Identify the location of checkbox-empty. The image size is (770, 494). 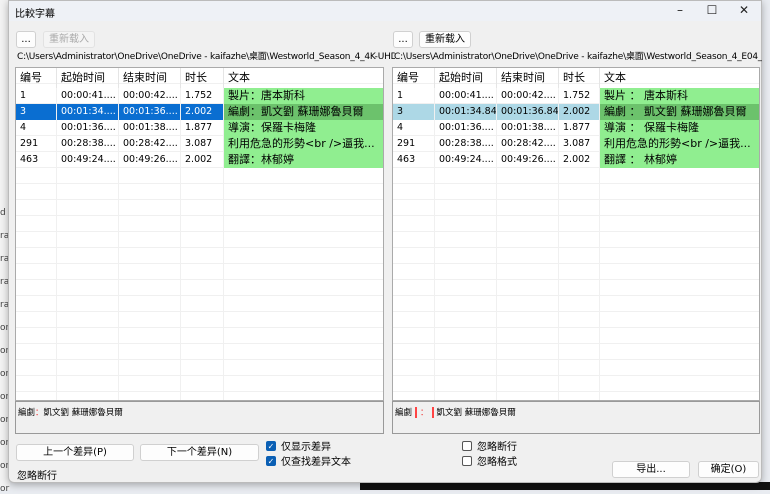
(467, 460).